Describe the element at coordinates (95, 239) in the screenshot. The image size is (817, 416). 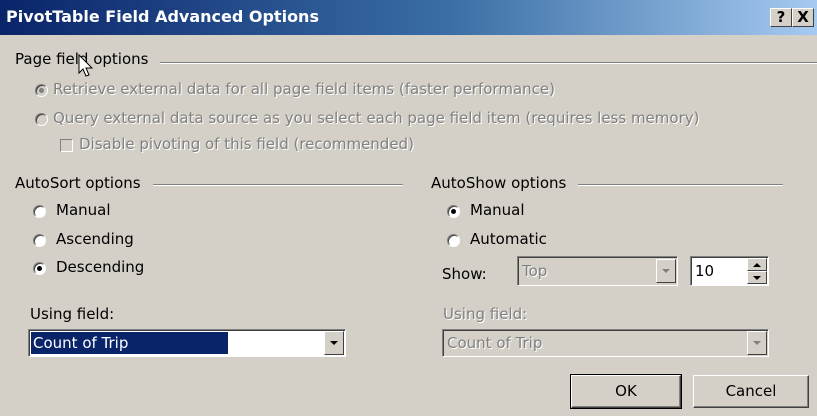
I see `autosort-ascending-label: Ascending` at that location.